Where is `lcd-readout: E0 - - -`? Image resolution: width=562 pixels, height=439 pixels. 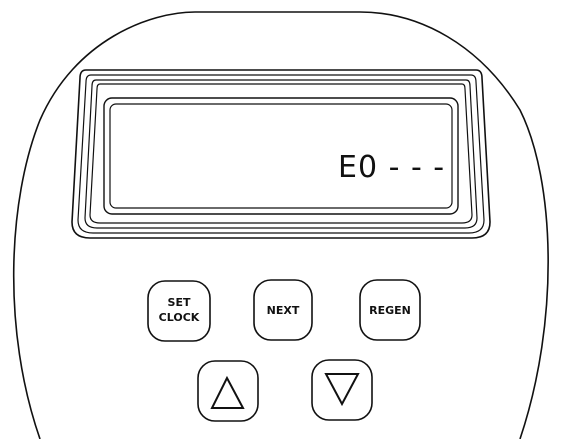 lcd-readout: E0 - - - is located at coordinates (392, 167).